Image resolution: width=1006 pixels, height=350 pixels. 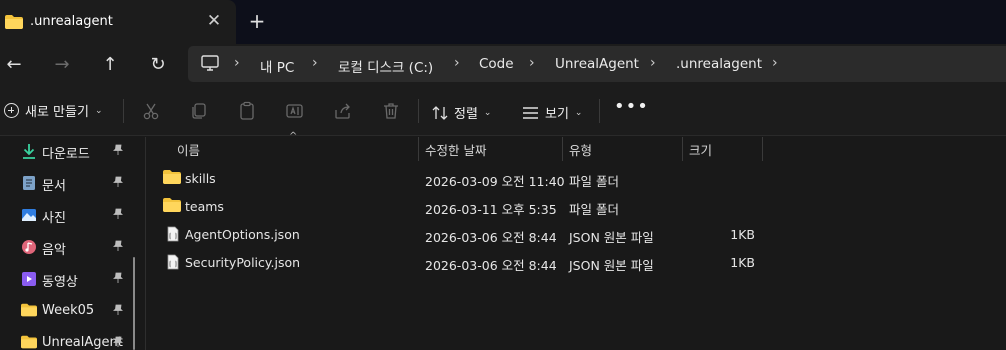 I want to click on sidebar-item-label: 동영상, so click(x=60, y=282).